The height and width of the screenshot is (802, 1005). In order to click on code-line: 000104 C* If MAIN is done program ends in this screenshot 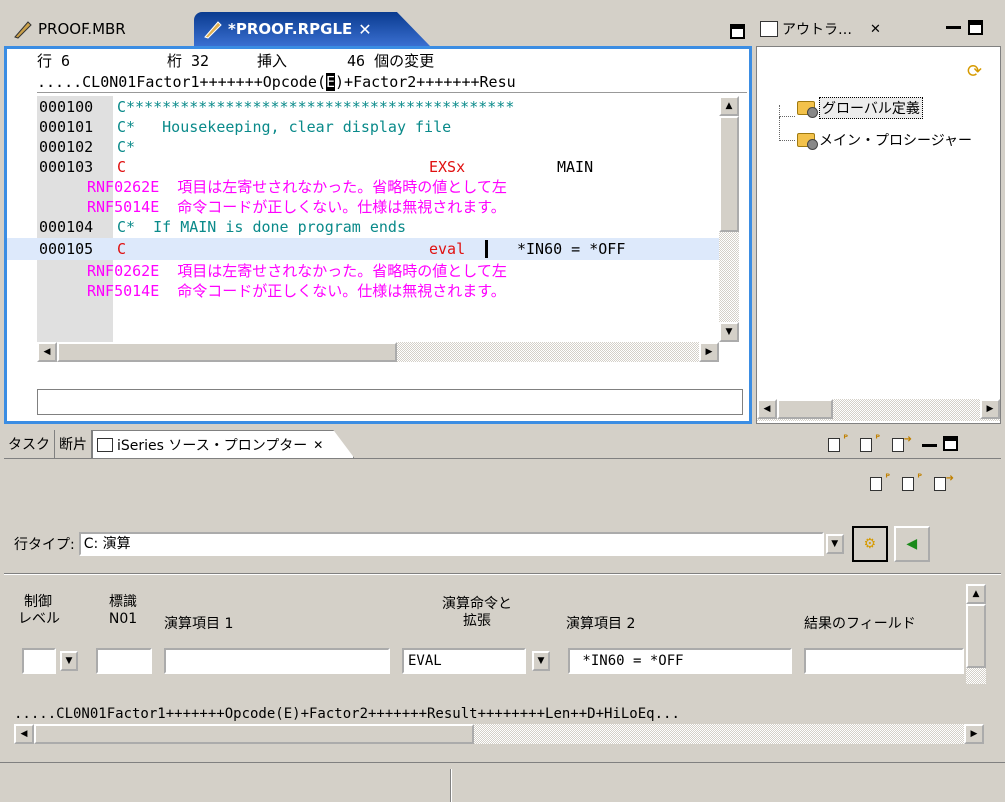, I will do `click(363, 227)`.